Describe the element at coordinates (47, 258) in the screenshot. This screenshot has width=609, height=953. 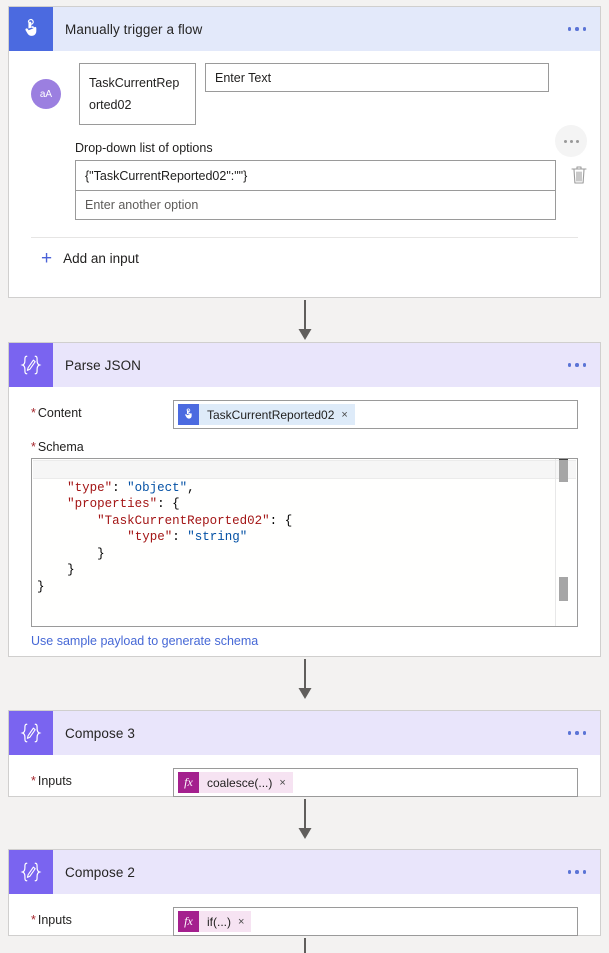
I see `plus-icon: +` at that location.